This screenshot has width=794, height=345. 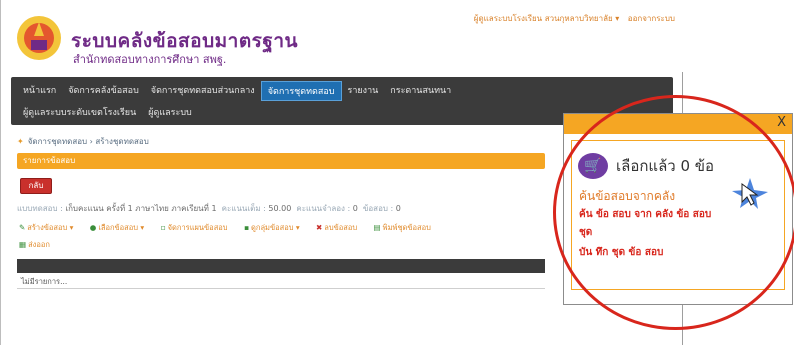 I want to click on nav-central-tests: จัดการชุดทดสอบส่วนกลาง, so click(x=203, y=91).